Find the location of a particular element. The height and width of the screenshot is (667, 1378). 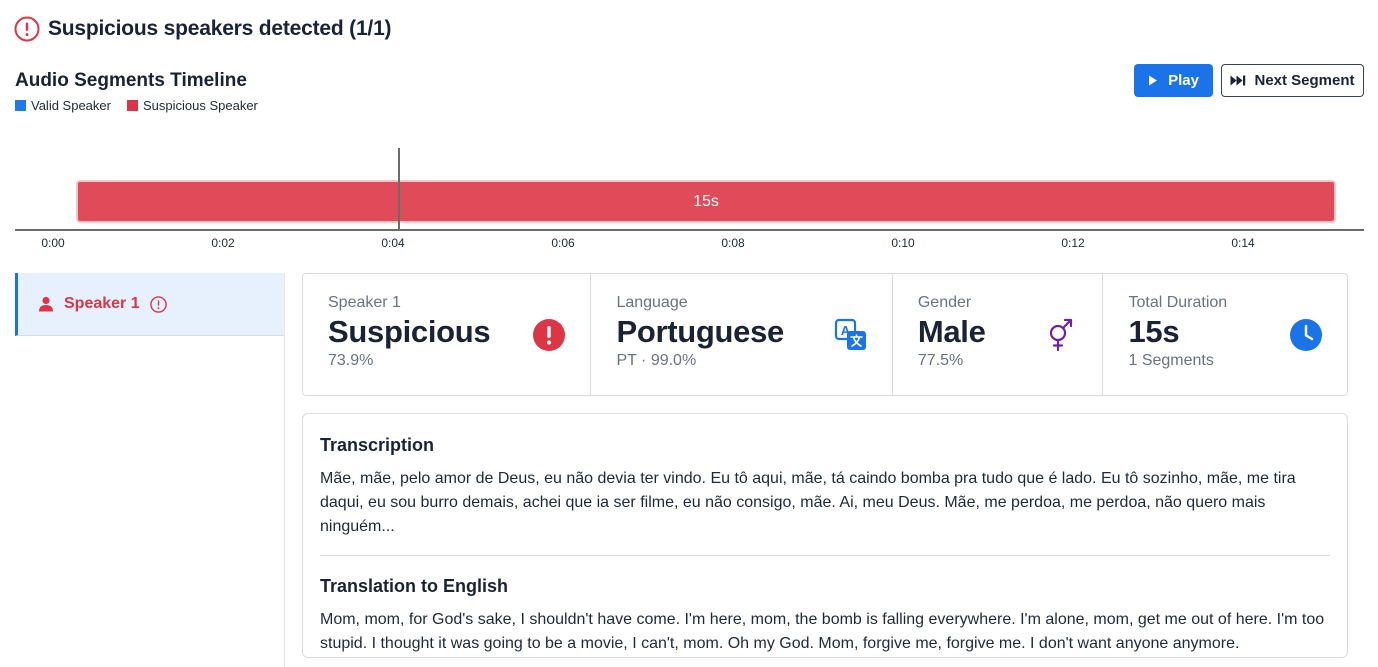

stat-language: Language Portuguese PT · 99.0% A is located at coordinates (742, 334).